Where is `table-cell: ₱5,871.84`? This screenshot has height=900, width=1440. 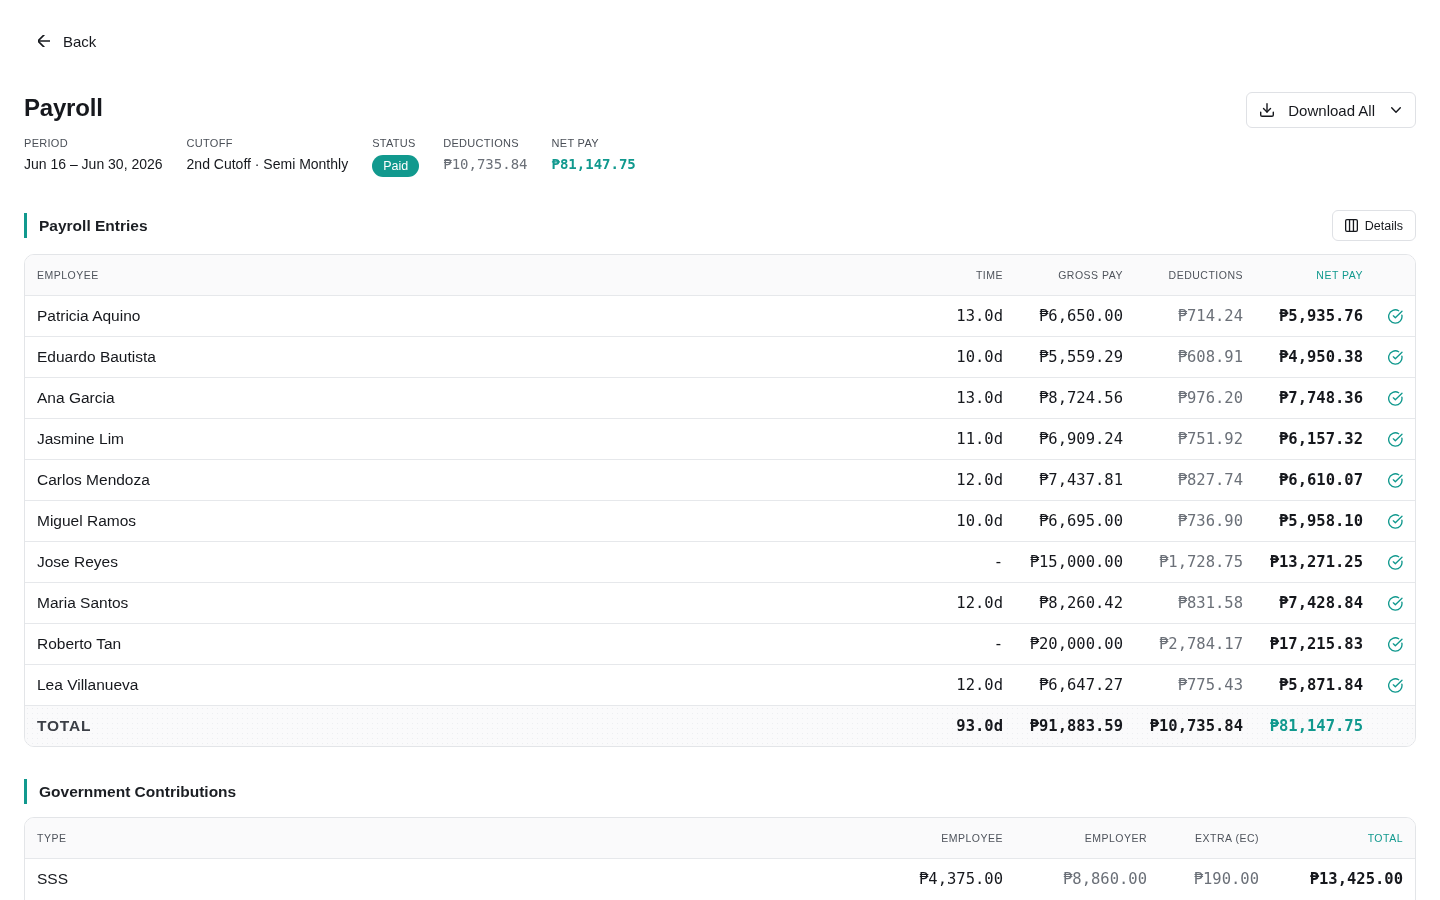
table-cell: ₱5,871.84 is located at coordinates (1321, 685).